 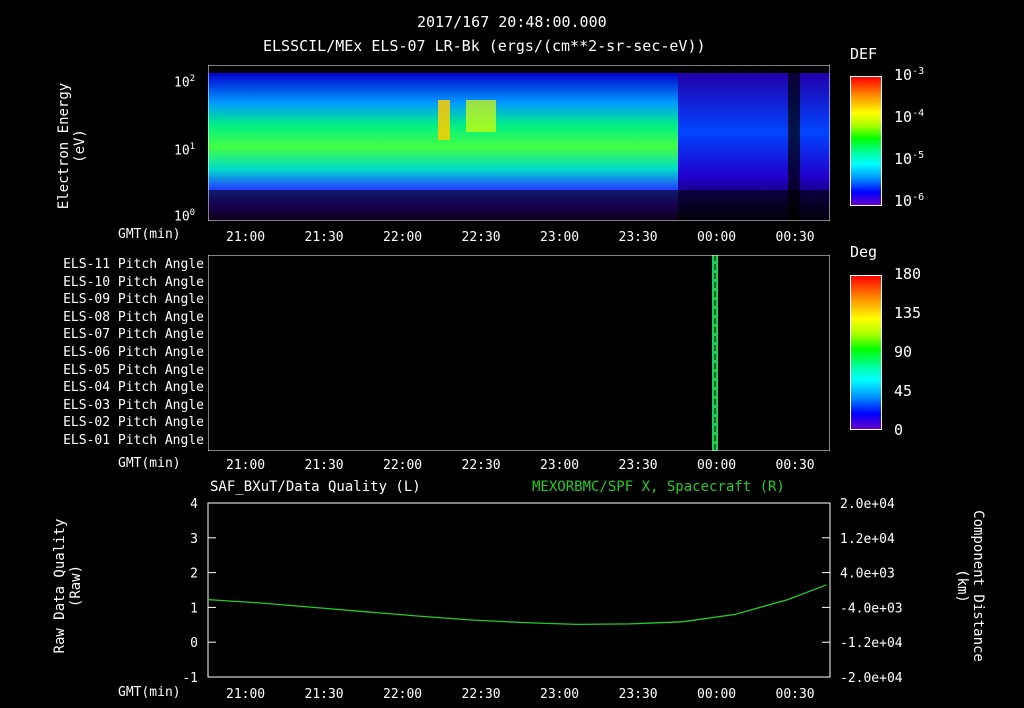 What do you see at coordinates (190, 678) in the screenshot?
I see `left-ytick-5: -1` at bounding box center [190, 678].